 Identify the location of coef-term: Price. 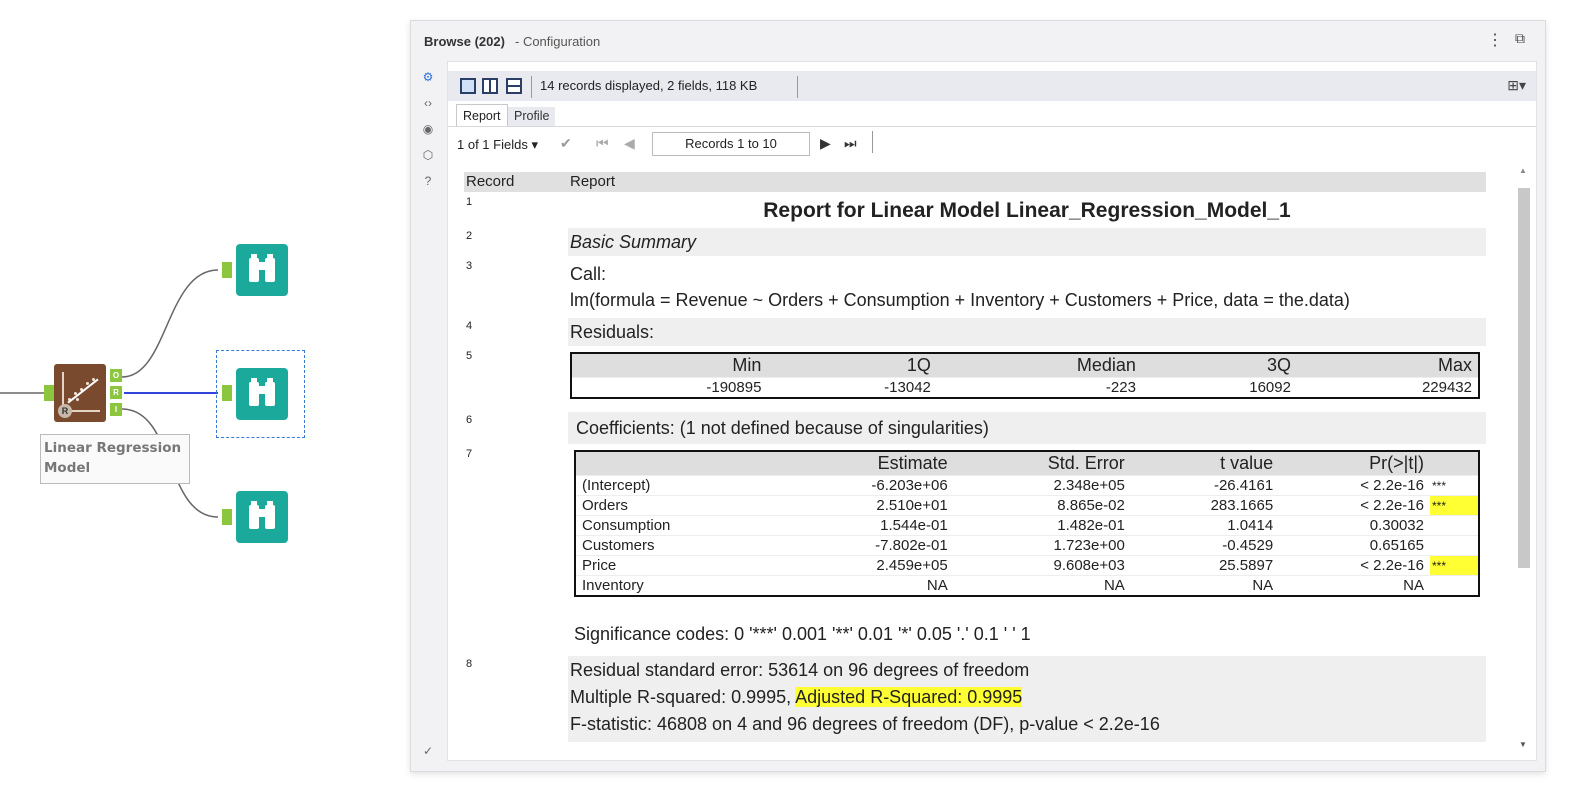
(676, 565).